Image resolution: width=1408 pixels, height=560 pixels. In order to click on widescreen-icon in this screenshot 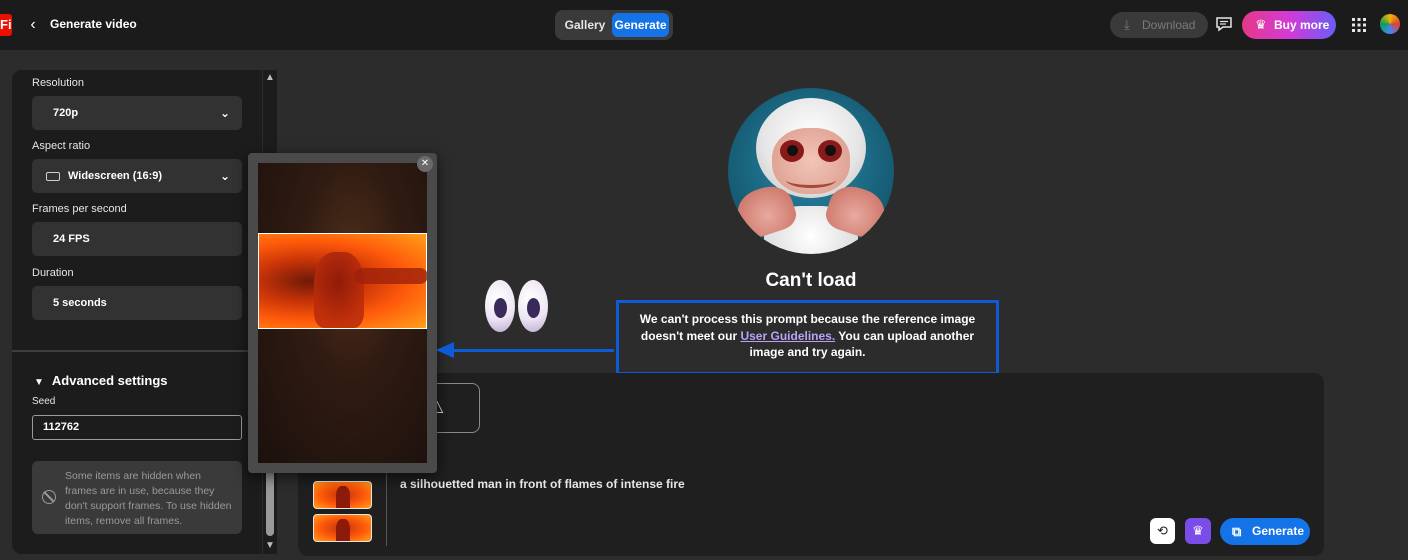, I will do `click(53, 176)`.